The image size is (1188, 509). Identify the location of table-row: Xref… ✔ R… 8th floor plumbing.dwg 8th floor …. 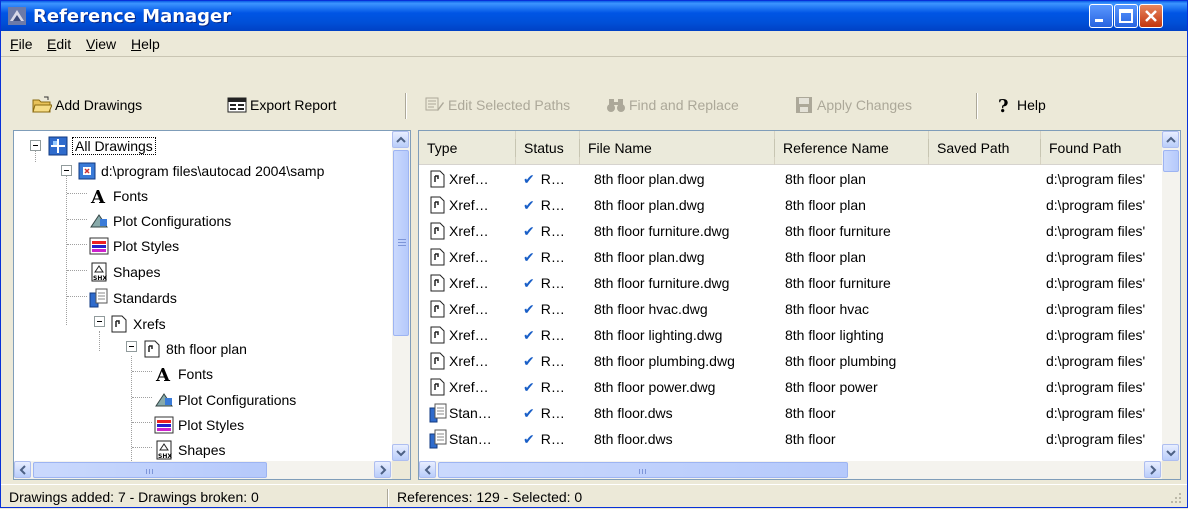
(791, 361).